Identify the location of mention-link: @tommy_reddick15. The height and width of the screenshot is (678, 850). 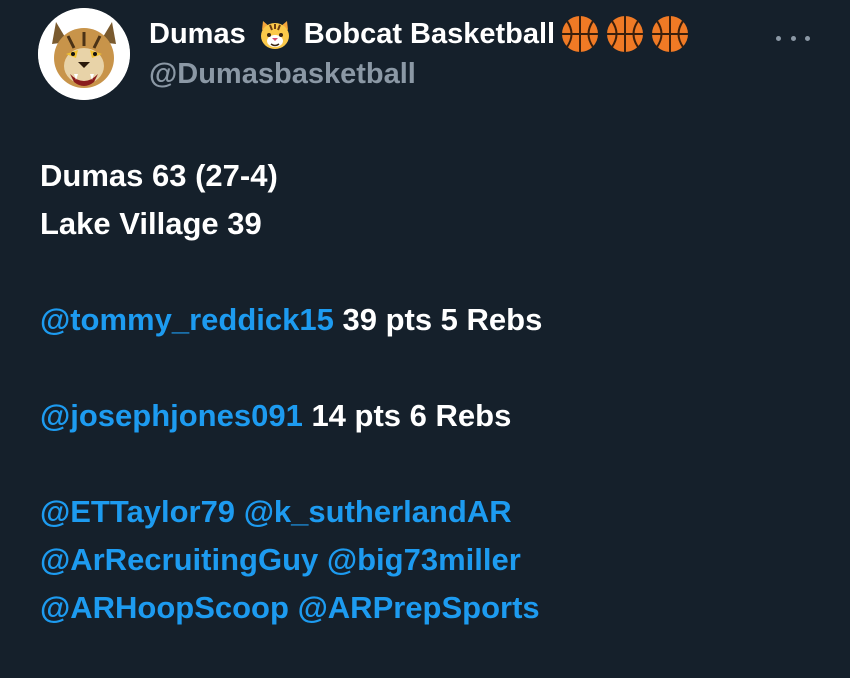
(187, 319).